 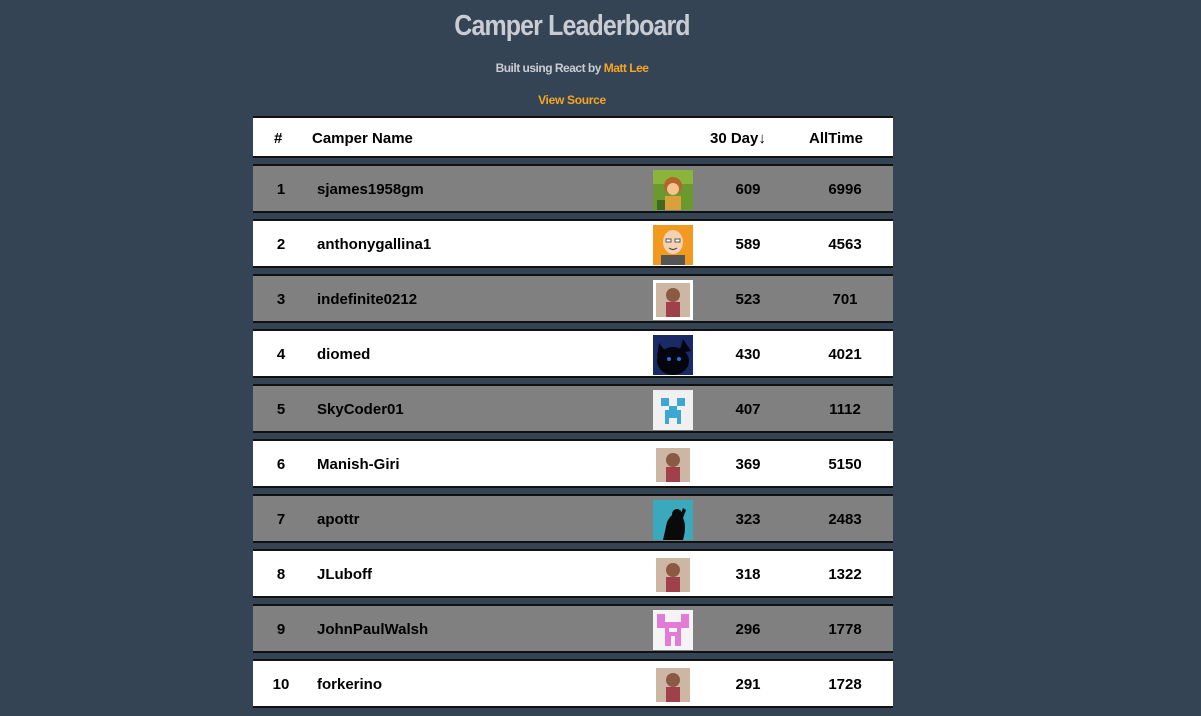 I want to click on recent-points-cell: 430, so click(x=748, y=354).